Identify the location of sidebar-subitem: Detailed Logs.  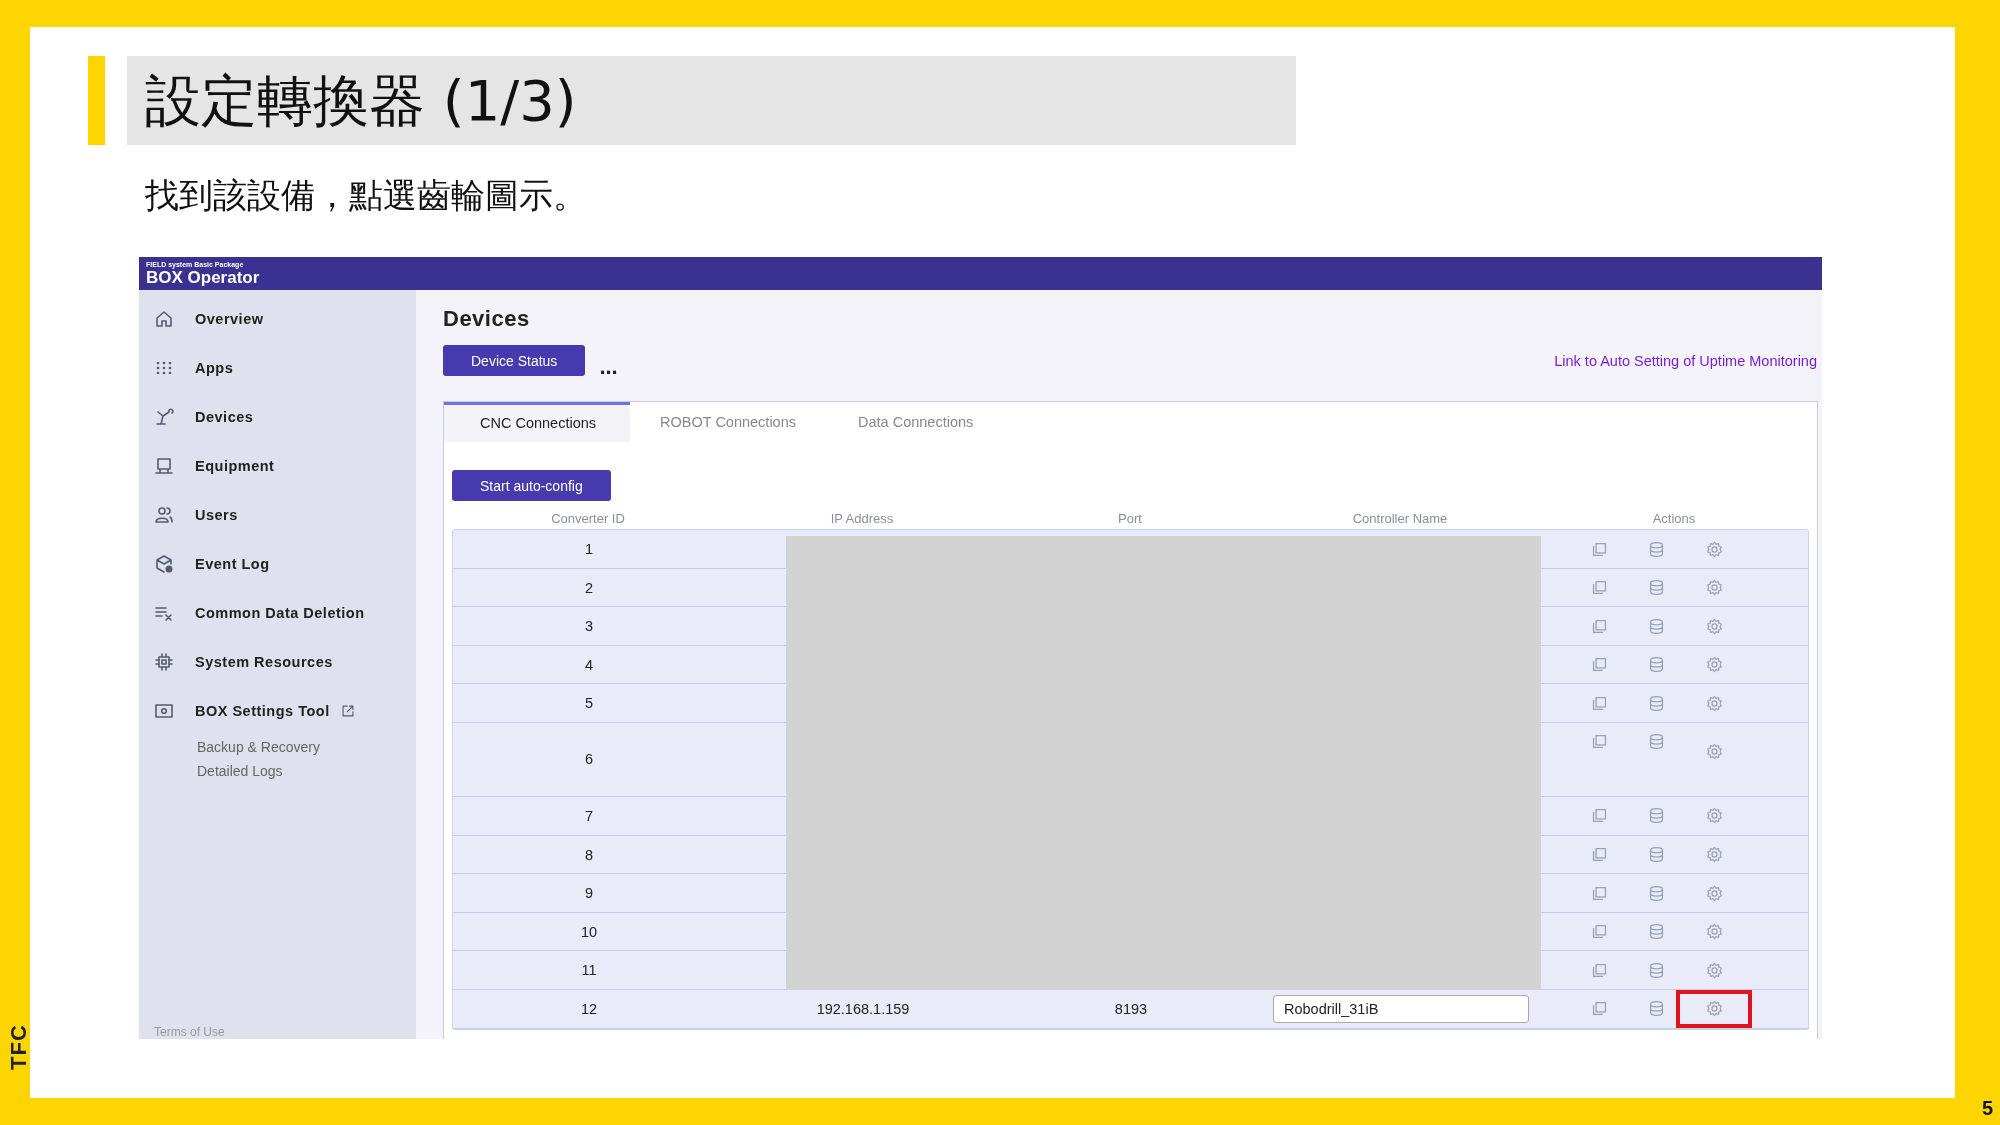
(277, 771).